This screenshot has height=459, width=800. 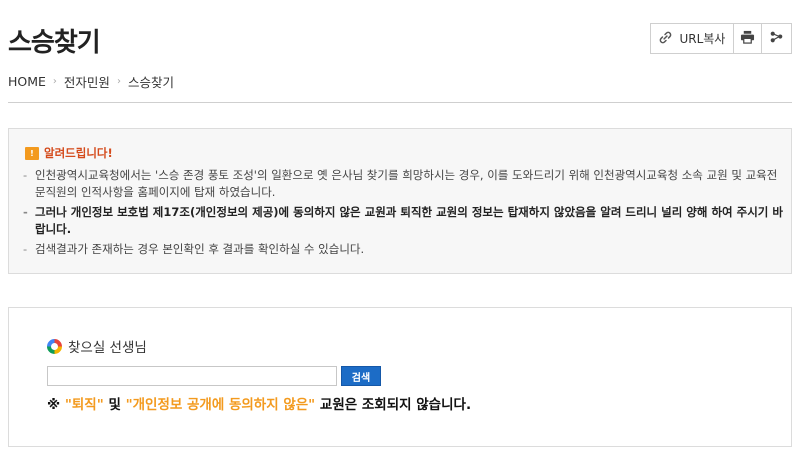 What do you see at coordinates (702, 39) in the screenshot?
I see `url-copy-label: URL복사` at bounding box center [702, 39].